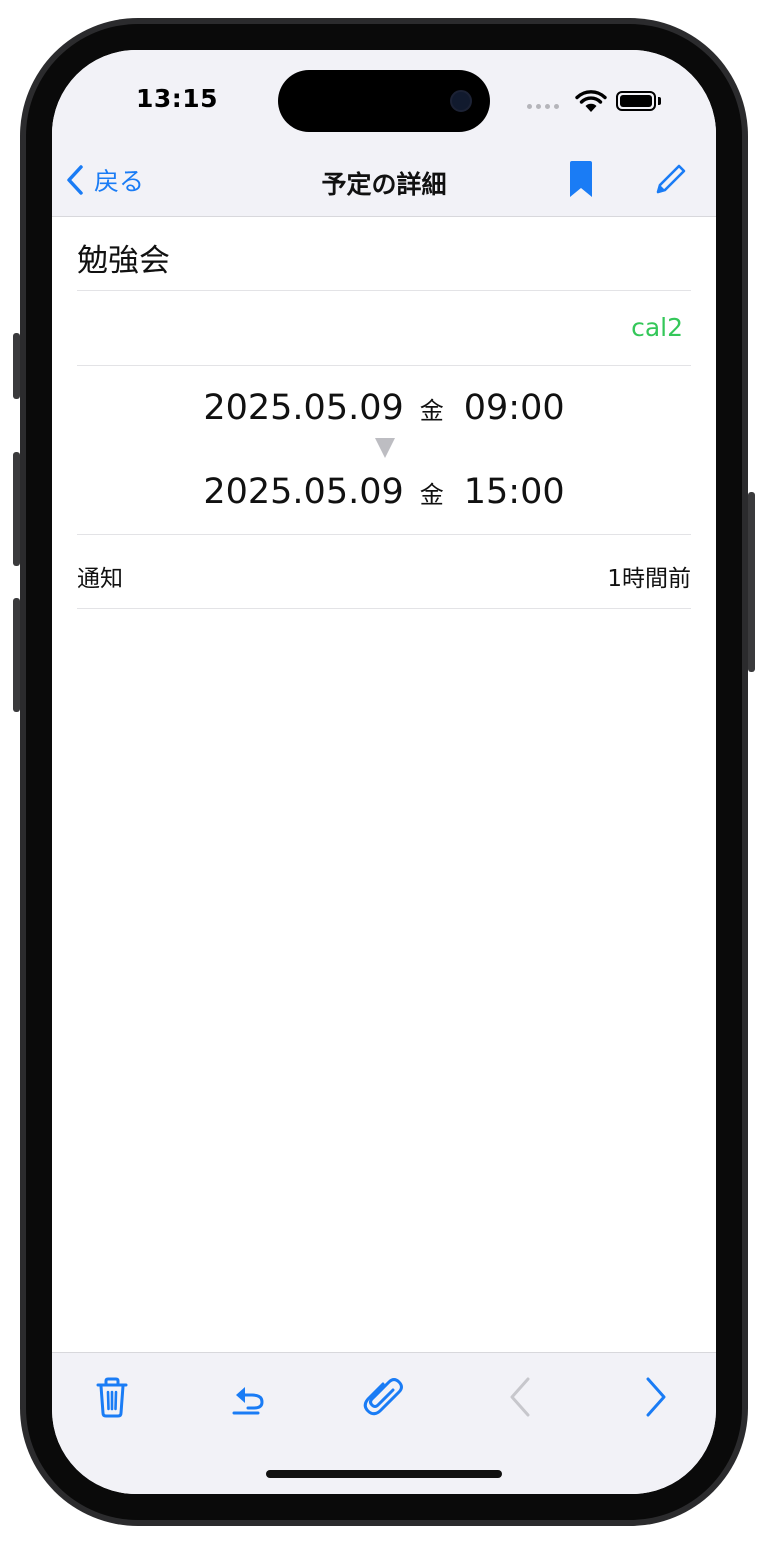  I want to click on calendar-row: cal2, so click(384, 328).